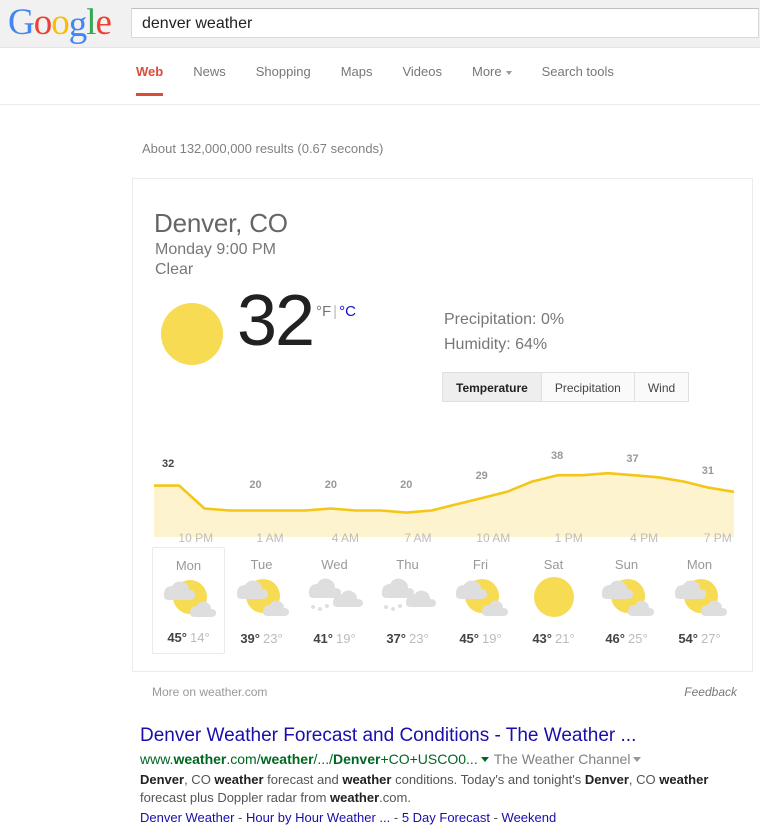 The height and width of the screenshot is (830, 760). Describe the element at coordinates (150, 80) in the screenshot. I see `tab-web: Web` at that location.